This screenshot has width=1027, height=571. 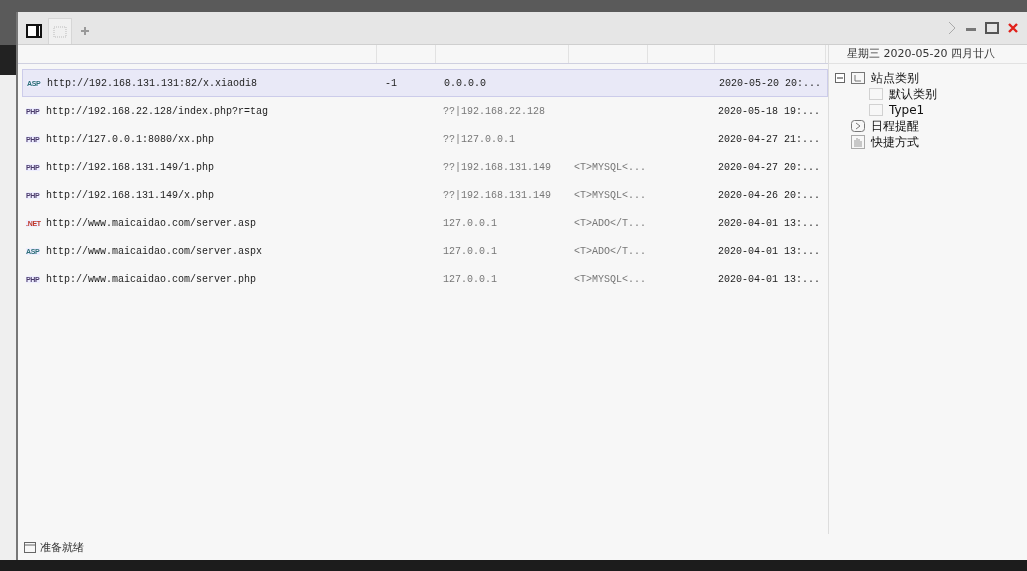 What do you see at coordinates (60, 31) in the screenshot?
I see `blank-page-icon` at bounding box center [60, 31].